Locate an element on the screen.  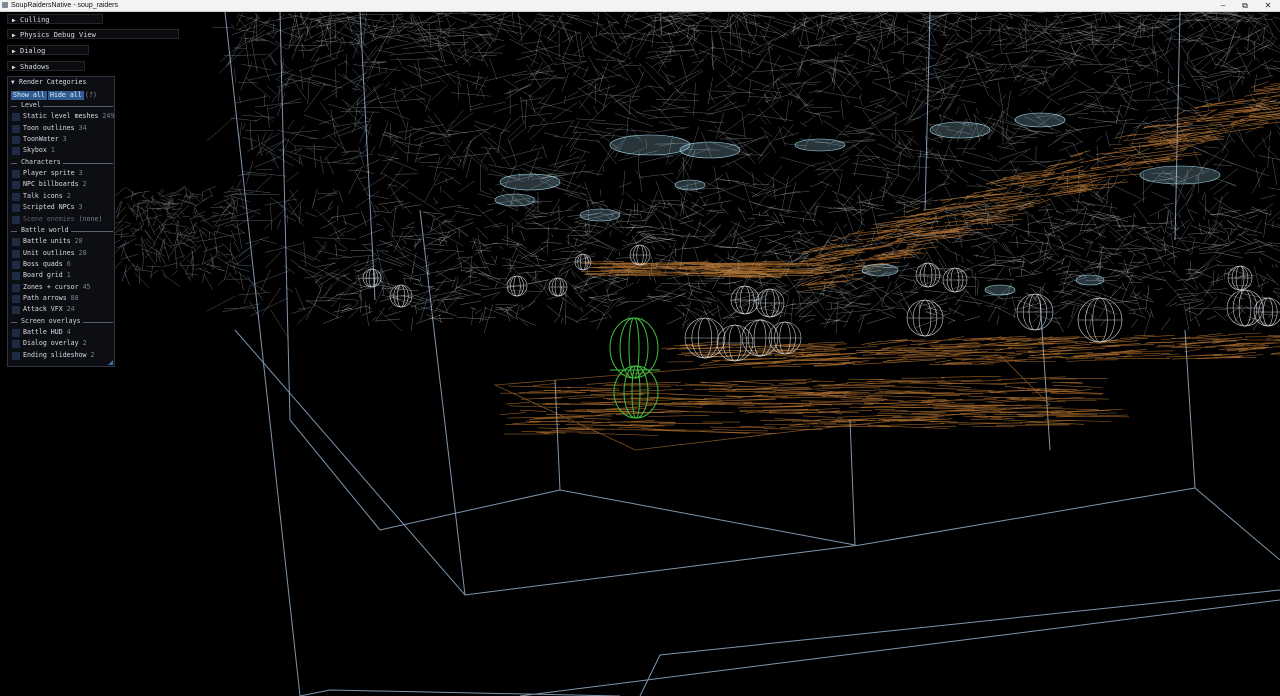
category-row: Ending slideshow 2 is located at coordinates (63, 355).